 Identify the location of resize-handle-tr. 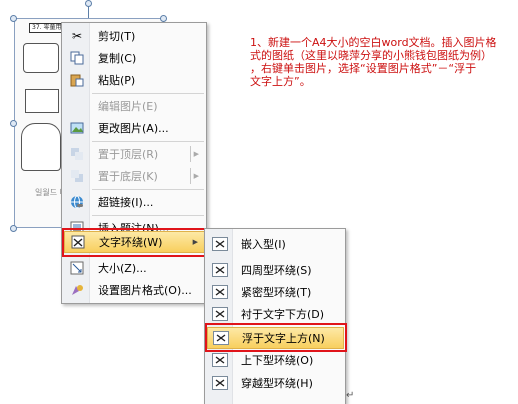
(163, 18).